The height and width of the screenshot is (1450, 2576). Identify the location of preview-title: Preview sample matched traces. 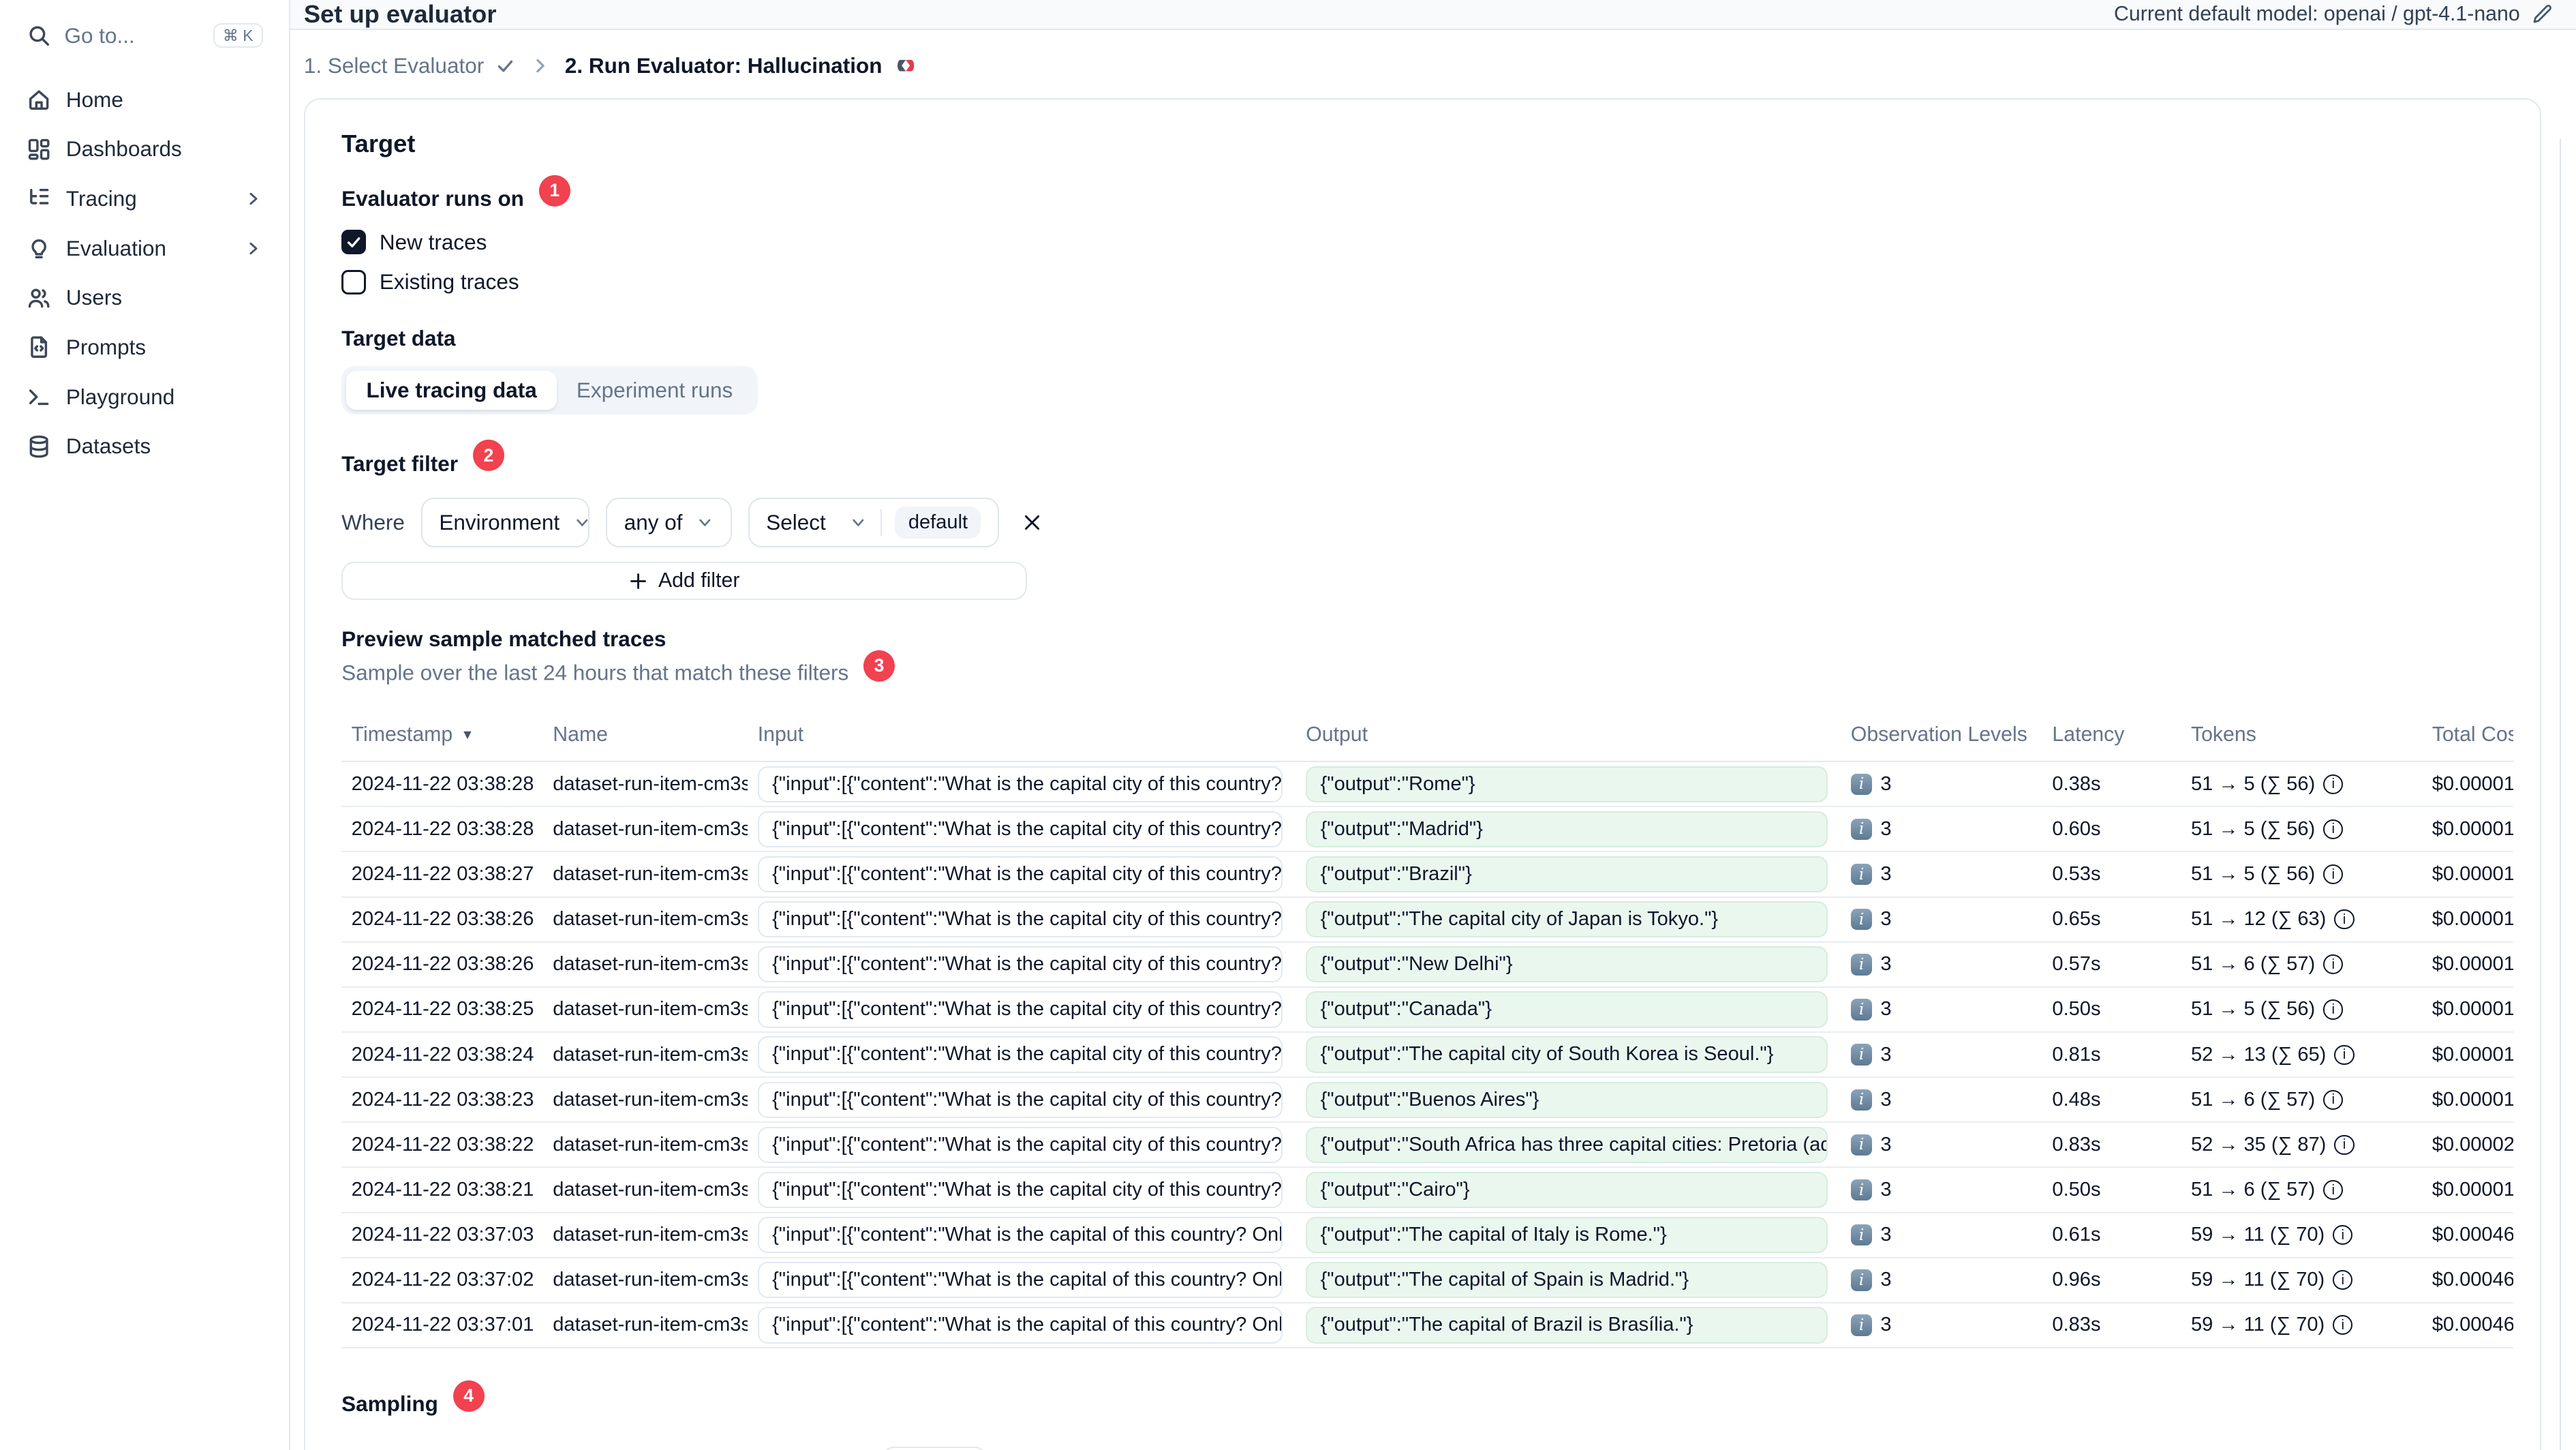
(504, 639).